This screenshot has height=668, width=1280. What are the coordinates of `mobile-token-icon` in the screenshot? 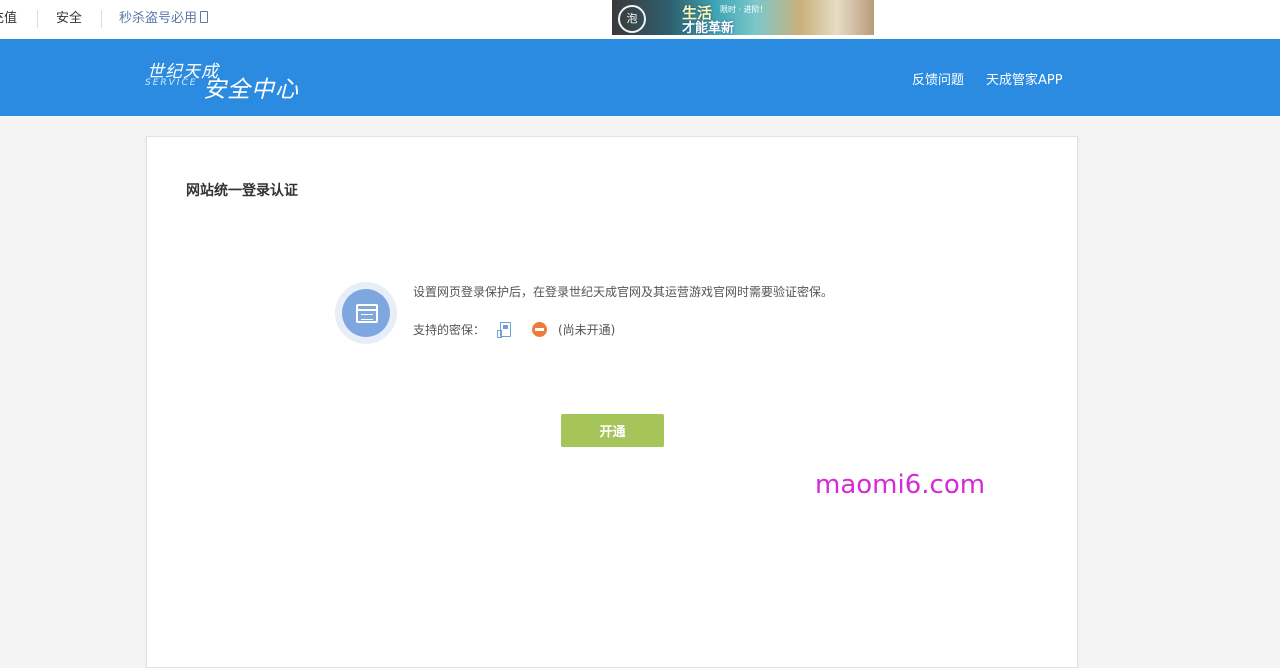 It's located at (504, 330).